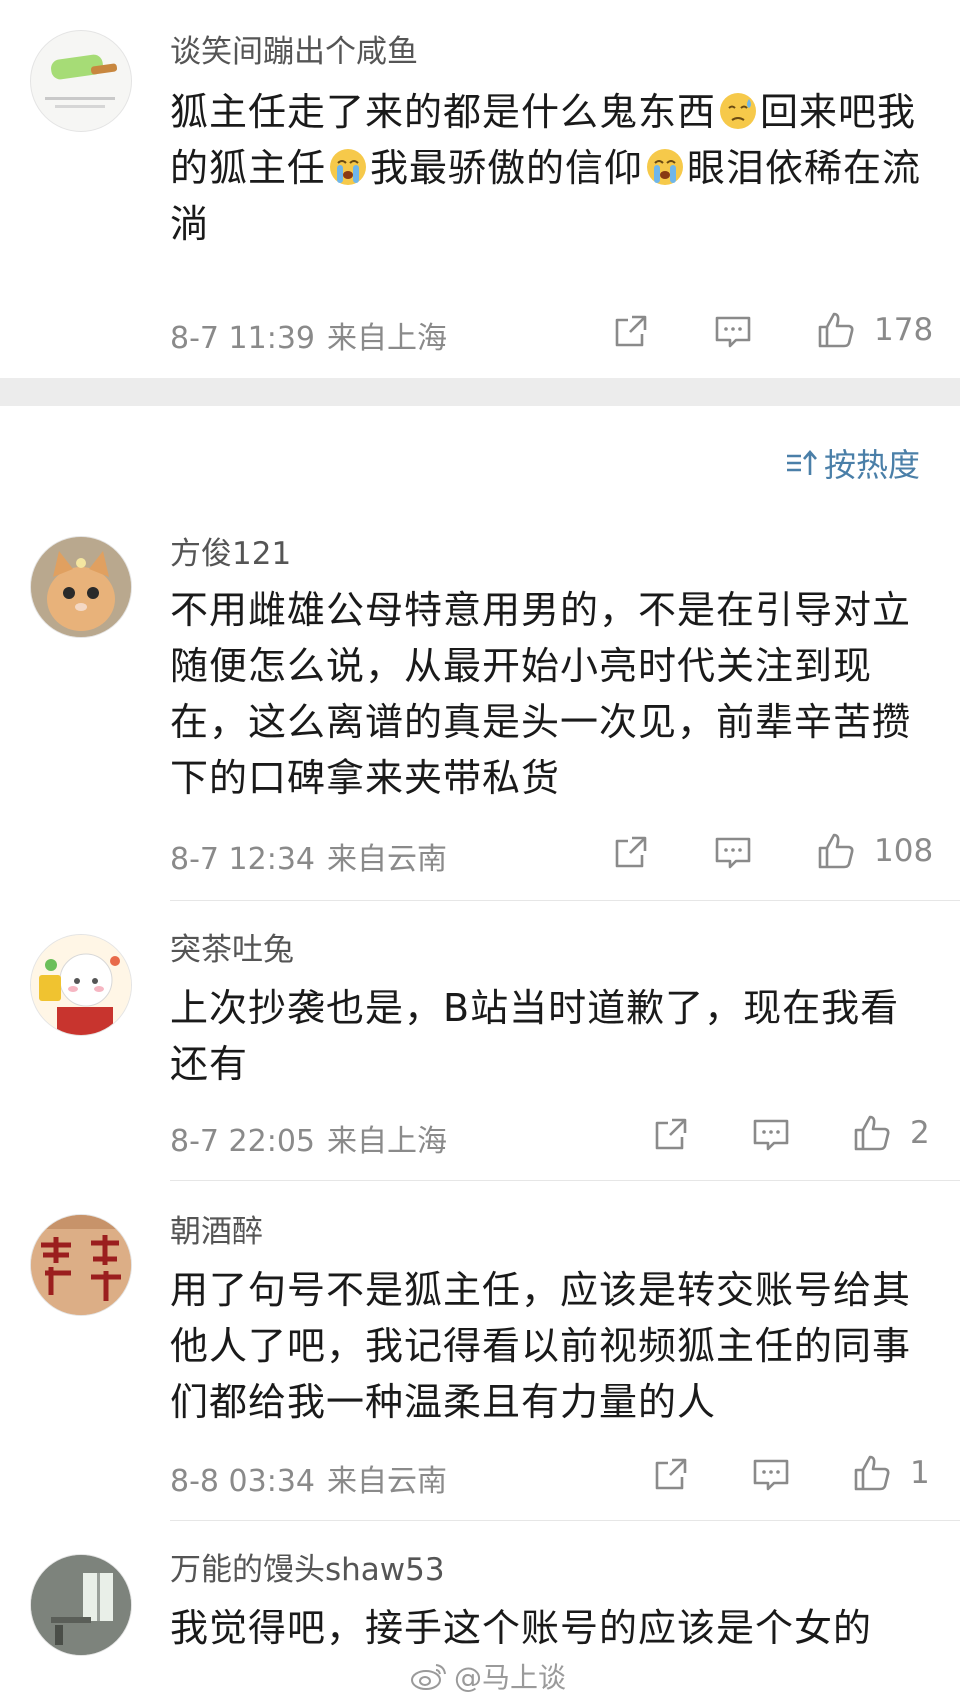 Image resolution: width=960 pixels, height=1696 pixels. Describe the element at coordinates (521, 1628) in the screenshot. I see `comment-text: 我觉得吧，接手这个账号的应该是个女的` at that location.